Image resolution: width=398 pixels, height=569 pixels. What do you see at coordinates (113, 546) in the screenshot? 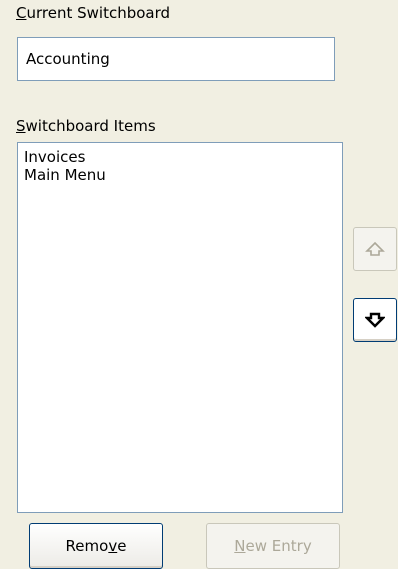
I see `remove-button-hotkey: v` at bounding box center [113, 546].